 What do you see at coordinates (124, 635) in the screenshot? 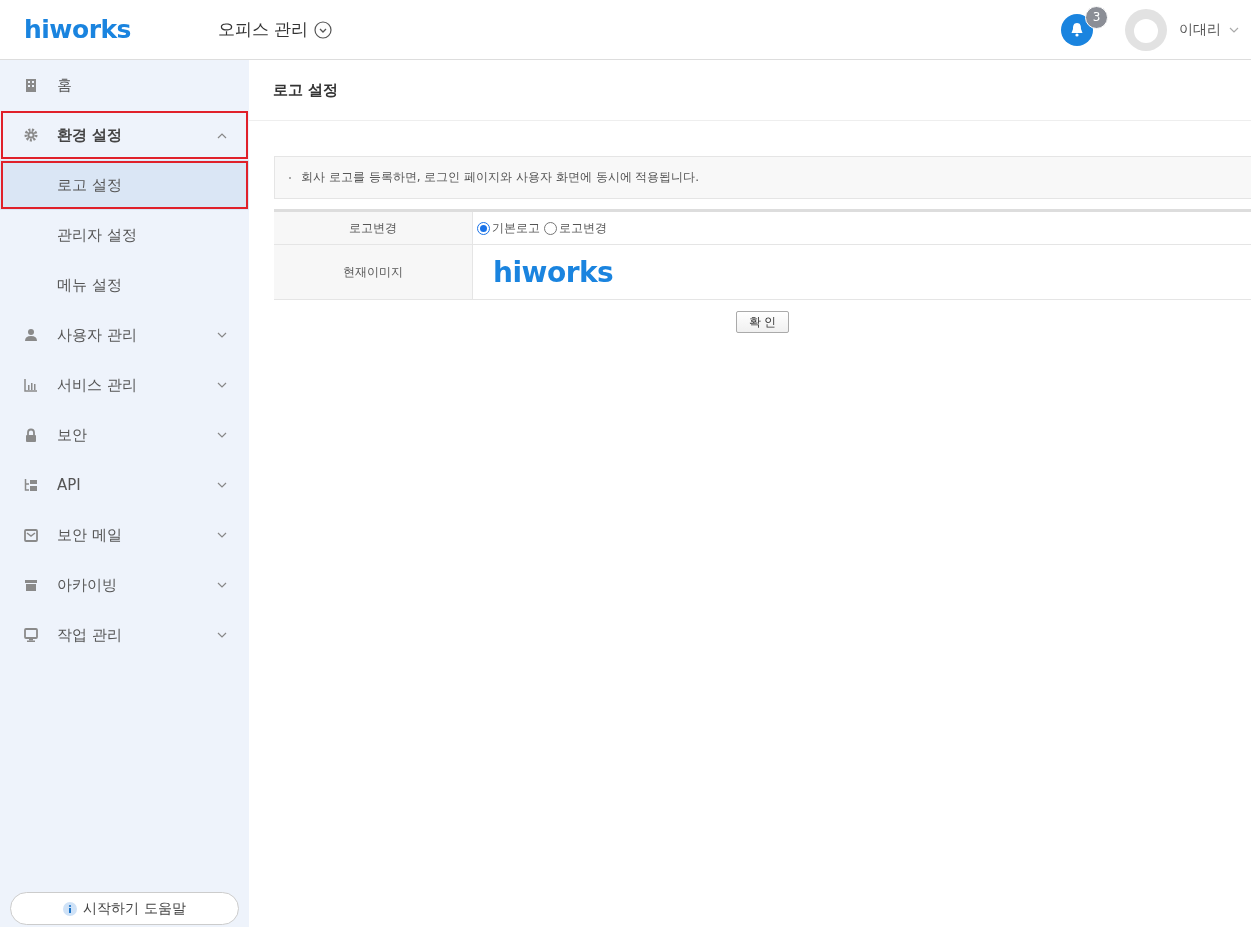
I see `sidebar-item: 작업 관리` at bounding box center [124, 635].